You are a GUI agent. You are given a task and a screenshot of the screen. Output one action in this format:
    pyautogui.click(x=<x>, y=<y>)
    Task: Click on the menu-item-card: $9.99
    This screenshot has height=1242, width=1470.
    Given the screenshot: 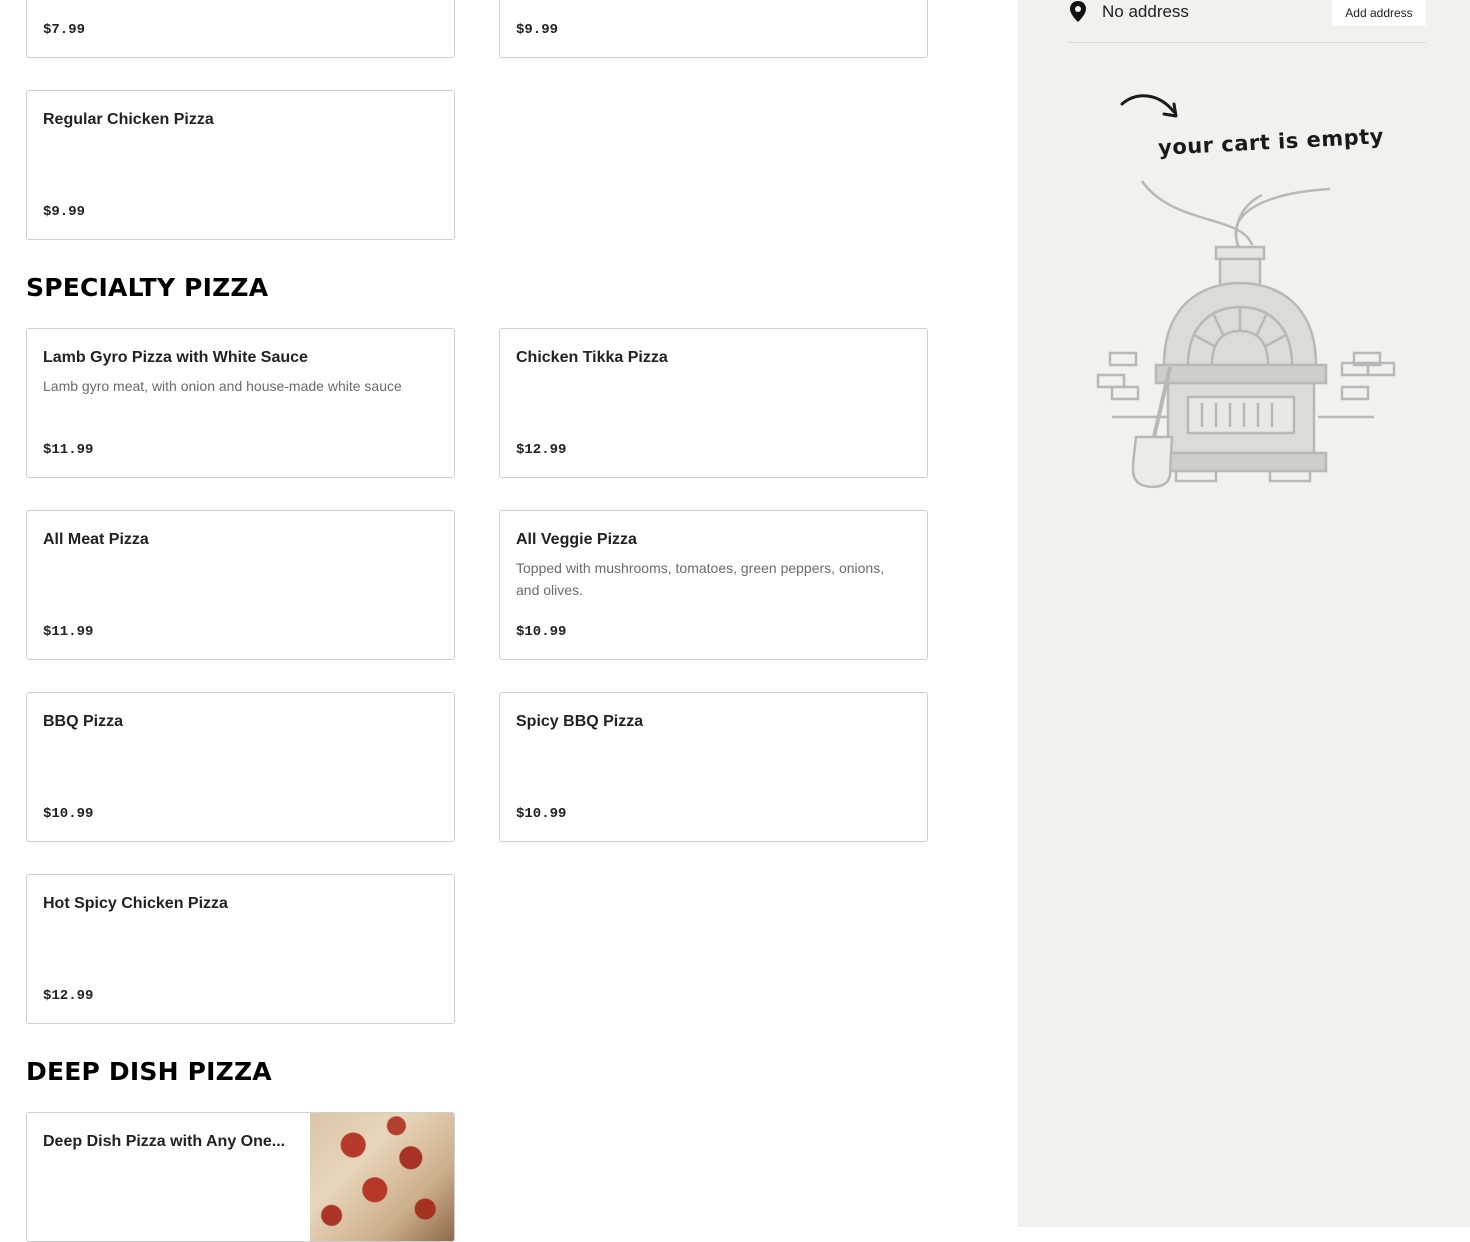 What is the action you would take?
    pyautogui.click(x=713, y=29)
    